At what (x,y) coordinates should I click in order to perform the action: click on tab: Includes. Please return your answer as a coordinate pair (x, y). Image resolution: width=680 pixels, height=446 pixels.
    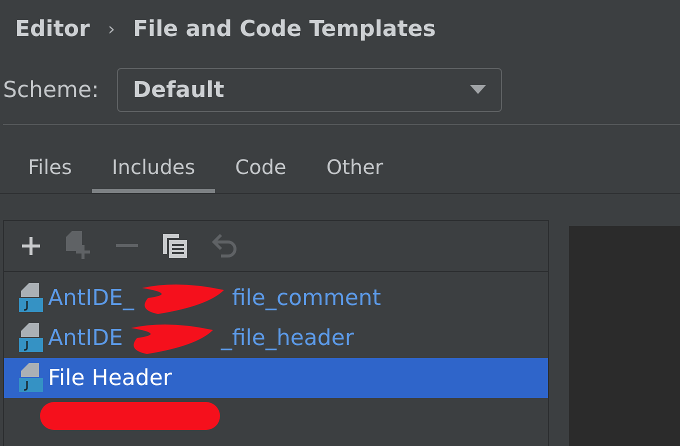
    Looking at the image, I should click on (154, 171).